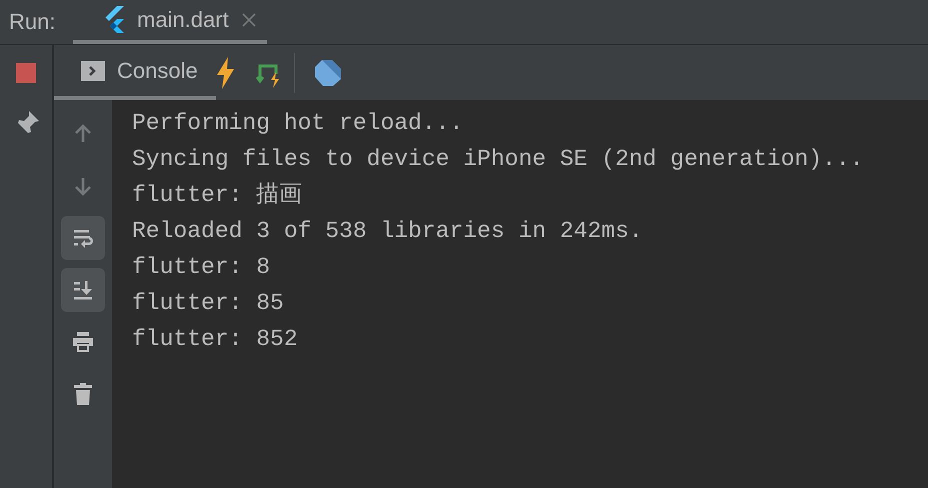 The image size is (928, 488). I want to click on console-line: flutter: 描画, so click(218, 195).